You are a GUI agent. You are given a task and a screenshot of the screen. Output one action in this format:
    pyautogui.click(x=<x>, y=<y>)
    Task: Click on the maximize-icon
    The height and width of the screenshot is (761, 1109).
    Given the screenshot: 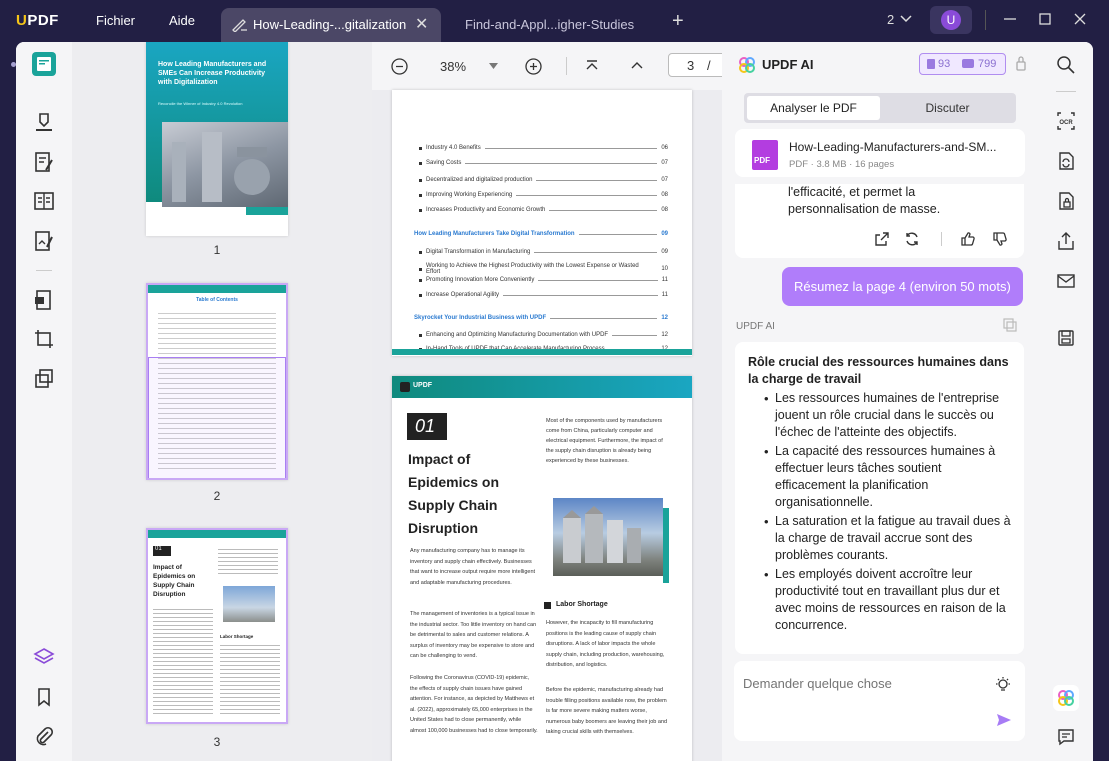 What is the action you would take?
    pyautogui.click(x=1045, y=19)
    